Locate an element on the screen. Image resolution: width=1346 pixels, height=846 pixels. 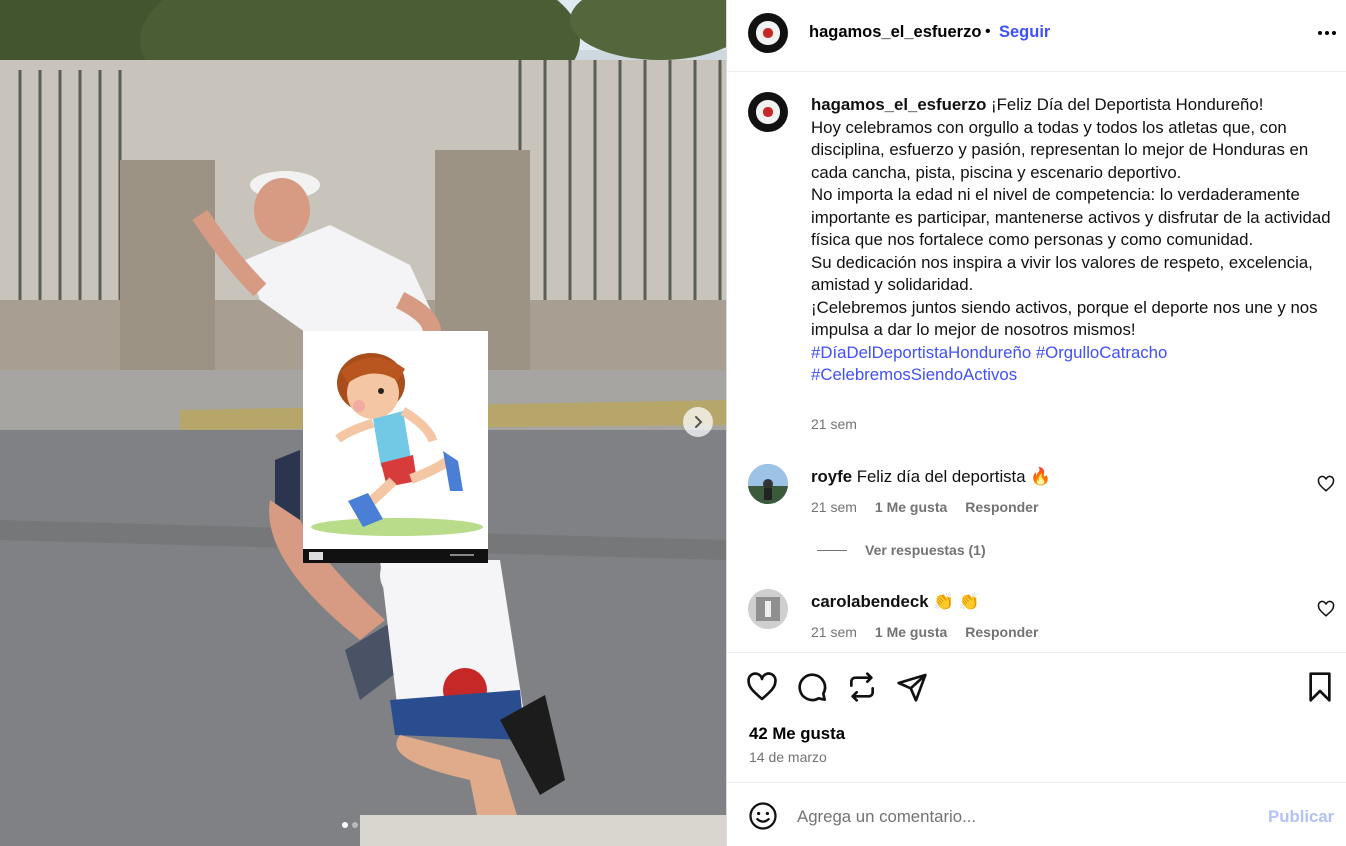
chevron-right-icon is located at coordinates (699, 422).